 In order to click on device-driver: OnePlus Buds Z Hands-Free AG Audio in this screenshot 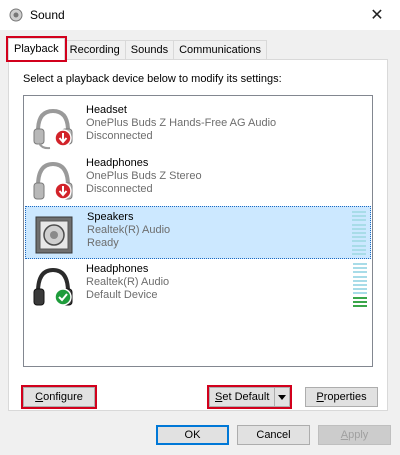, I will do `click(181, 123)`.